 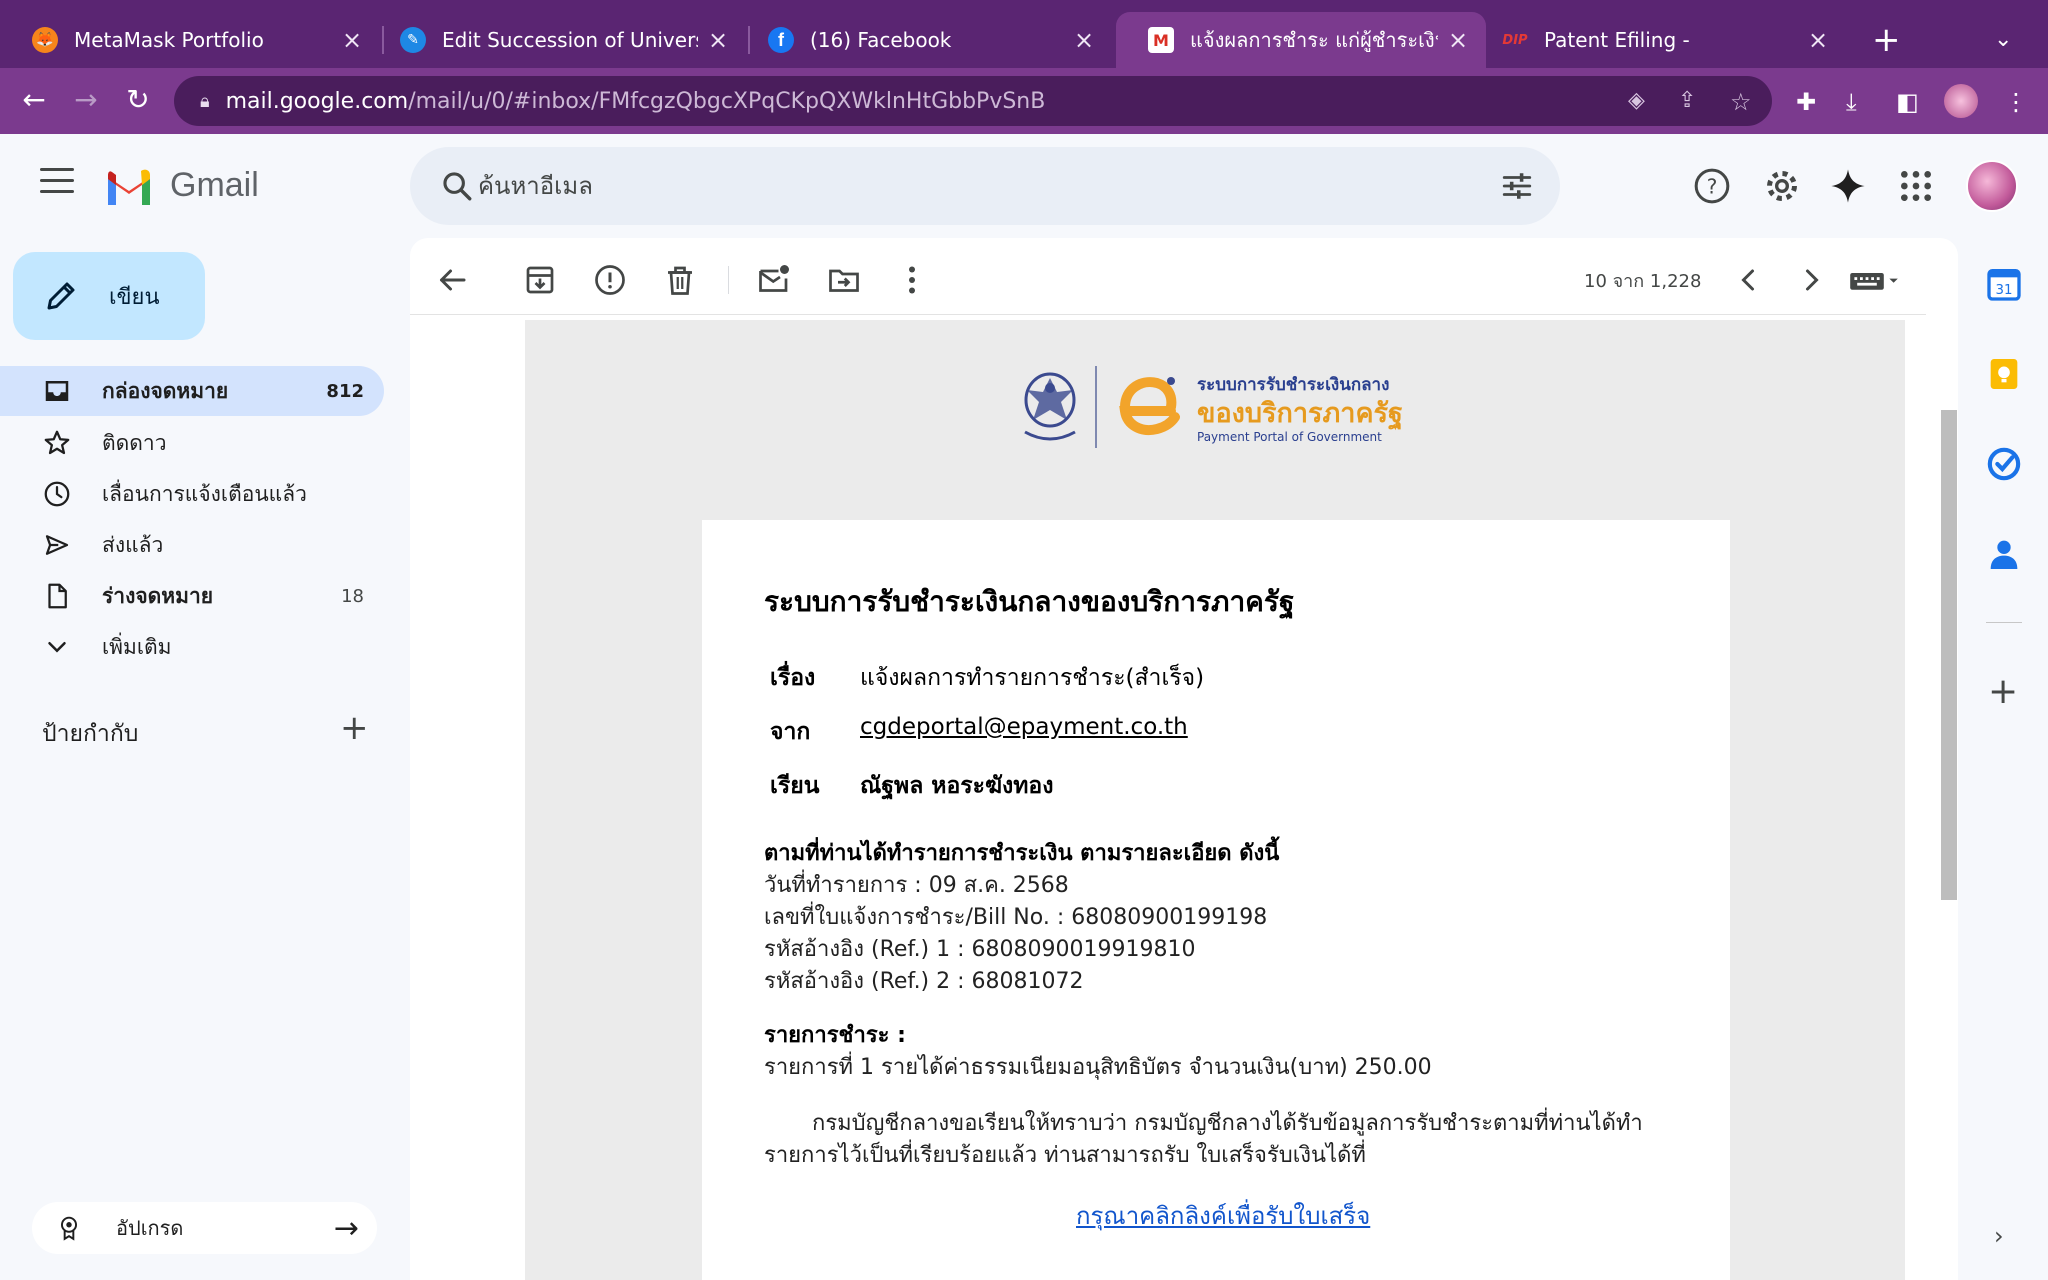 What do you see at coordinates (916, 885) in the screenshot?
I see `detail-line: วันที่ทำรายการ : 09 ส.ค. 2568` at bounding box center [916, 885].